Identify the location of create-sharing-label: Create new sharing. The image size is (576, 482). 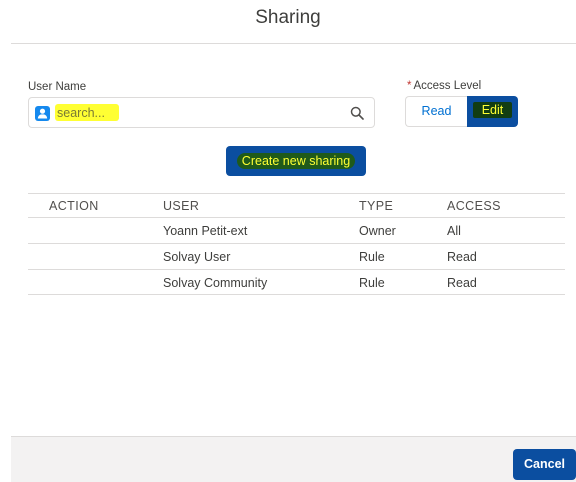
(296, 161).